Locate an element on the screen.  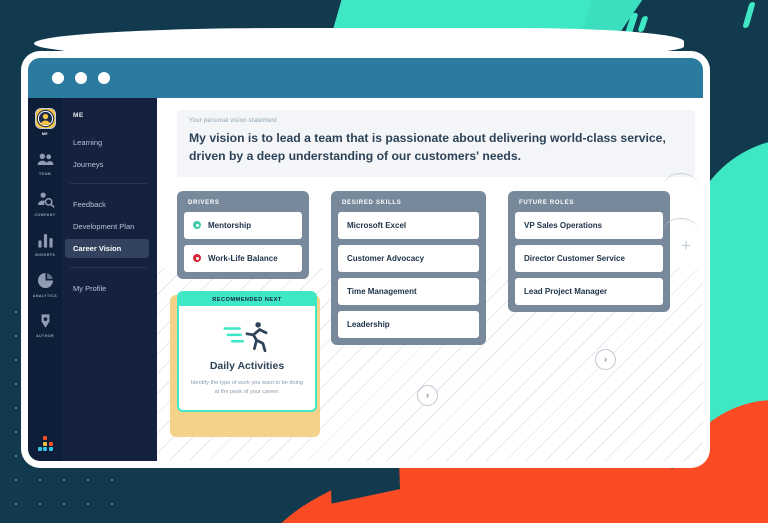
work-life-balance-bullet-icon is located at coordinates (197, 258).